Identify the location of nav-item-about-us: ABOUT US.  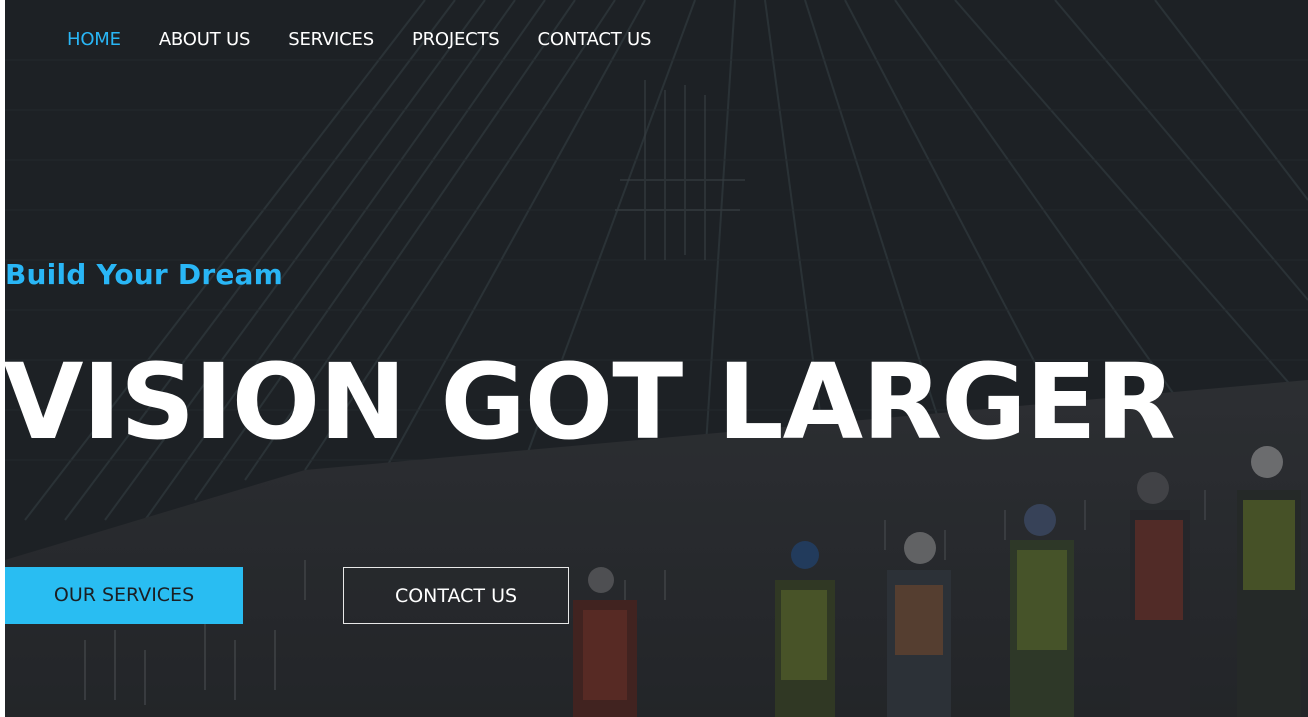
(205, 40).